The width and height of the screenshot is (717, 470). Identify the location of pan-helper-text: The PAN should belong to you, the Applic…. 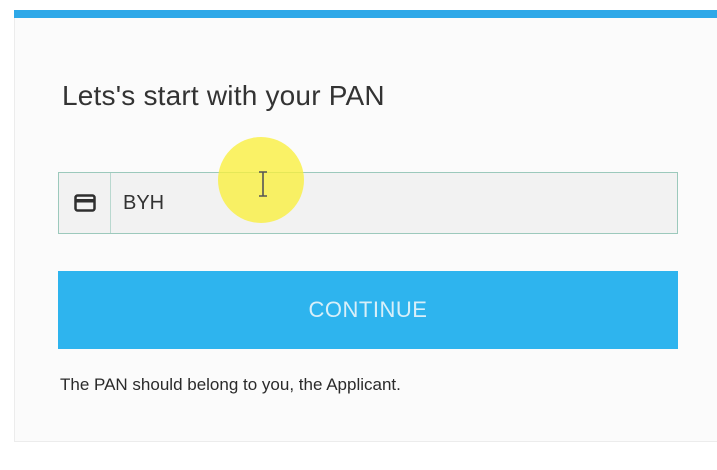
(230, 384).